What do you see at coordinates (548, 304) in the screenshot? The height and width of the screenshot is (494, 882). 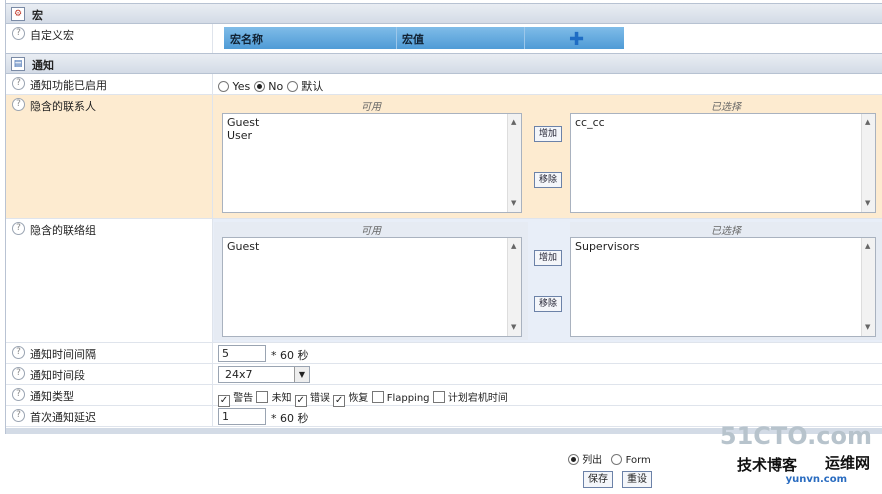 I see `remove-group-button: 移除` at bounding box center [548, 304].